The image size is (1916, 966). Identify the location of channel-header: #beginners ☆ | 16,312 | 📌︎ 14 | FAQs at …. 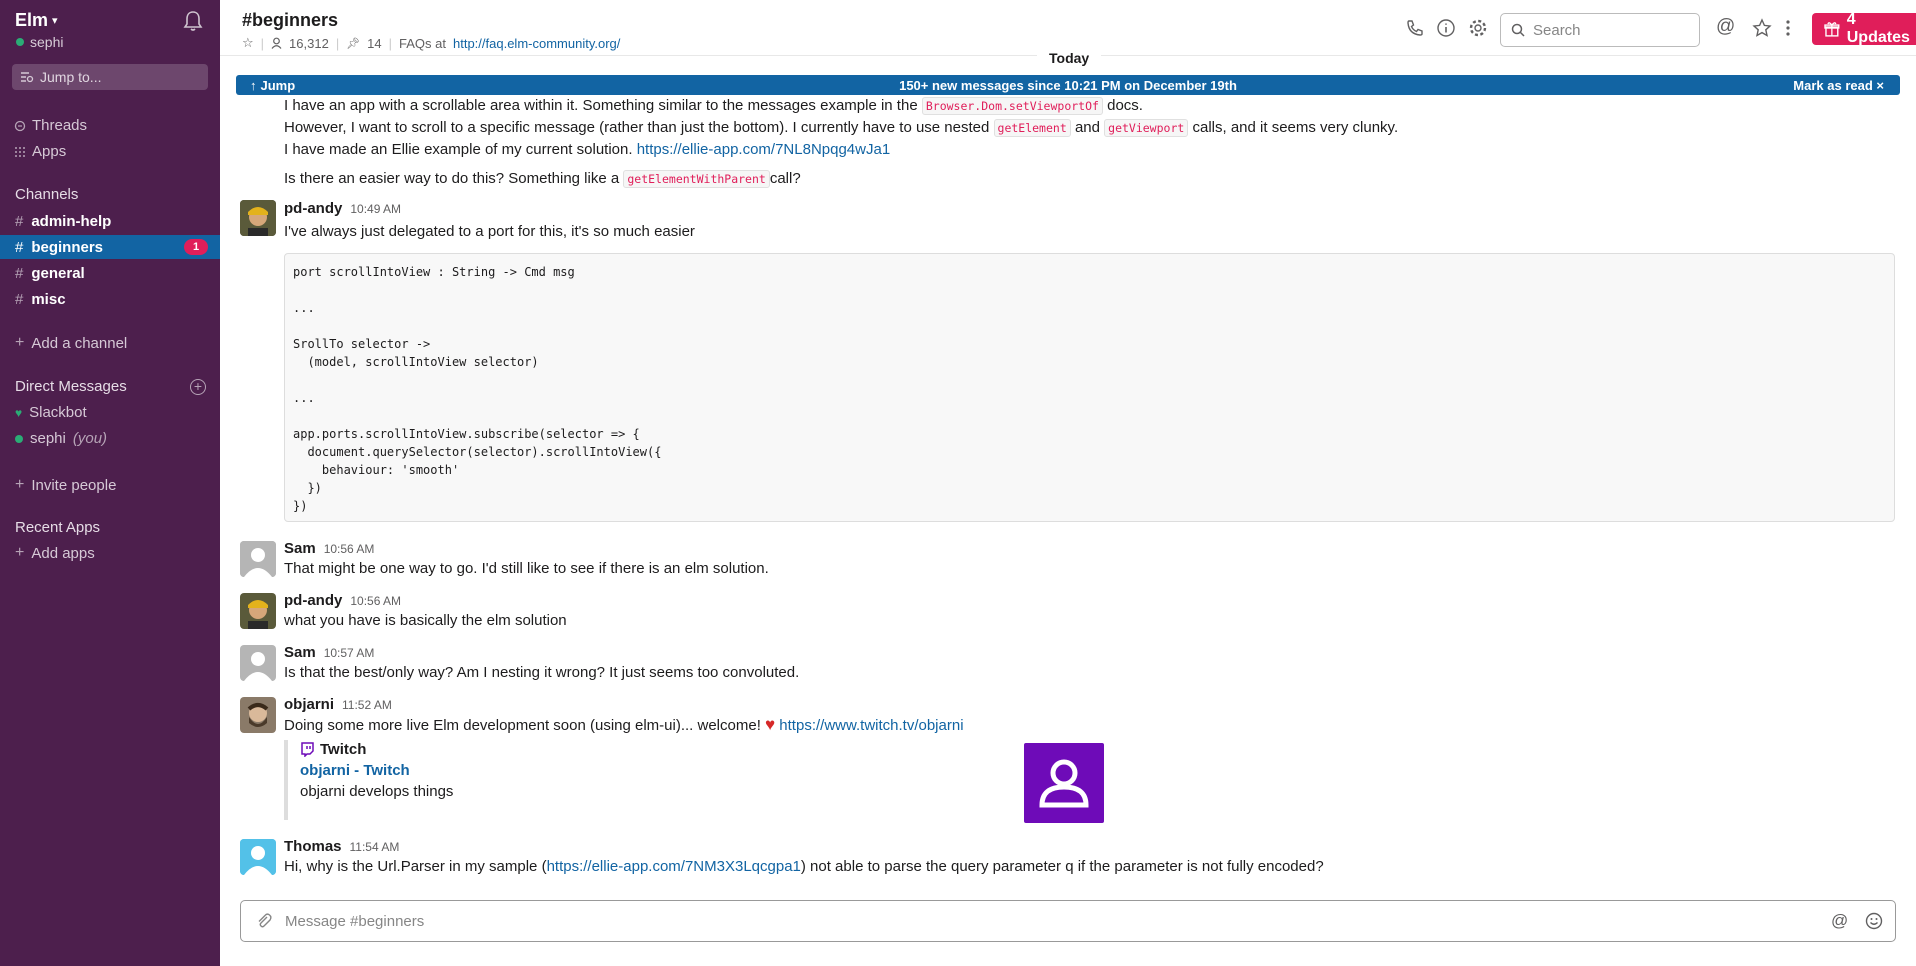
(1068, 28).